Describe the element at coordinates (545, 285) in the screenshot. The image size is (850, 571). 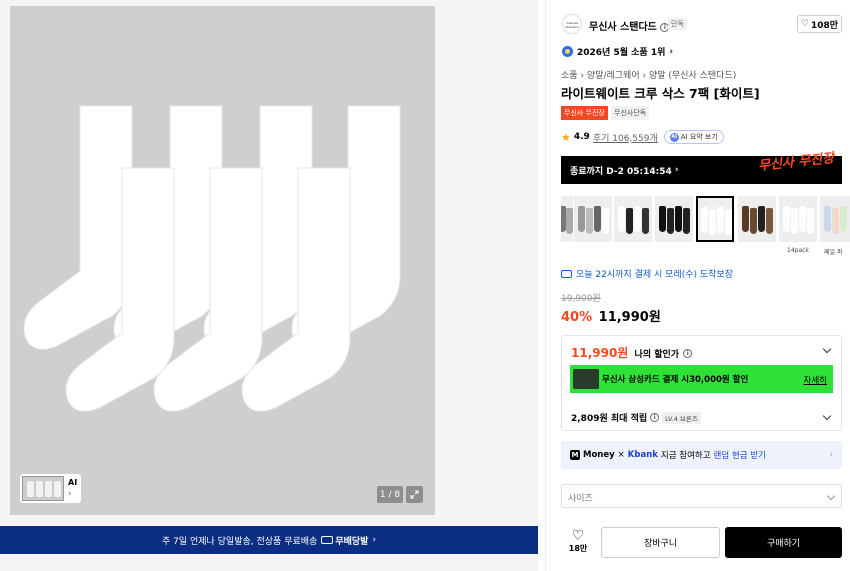
I see `panel-divider` at that location.